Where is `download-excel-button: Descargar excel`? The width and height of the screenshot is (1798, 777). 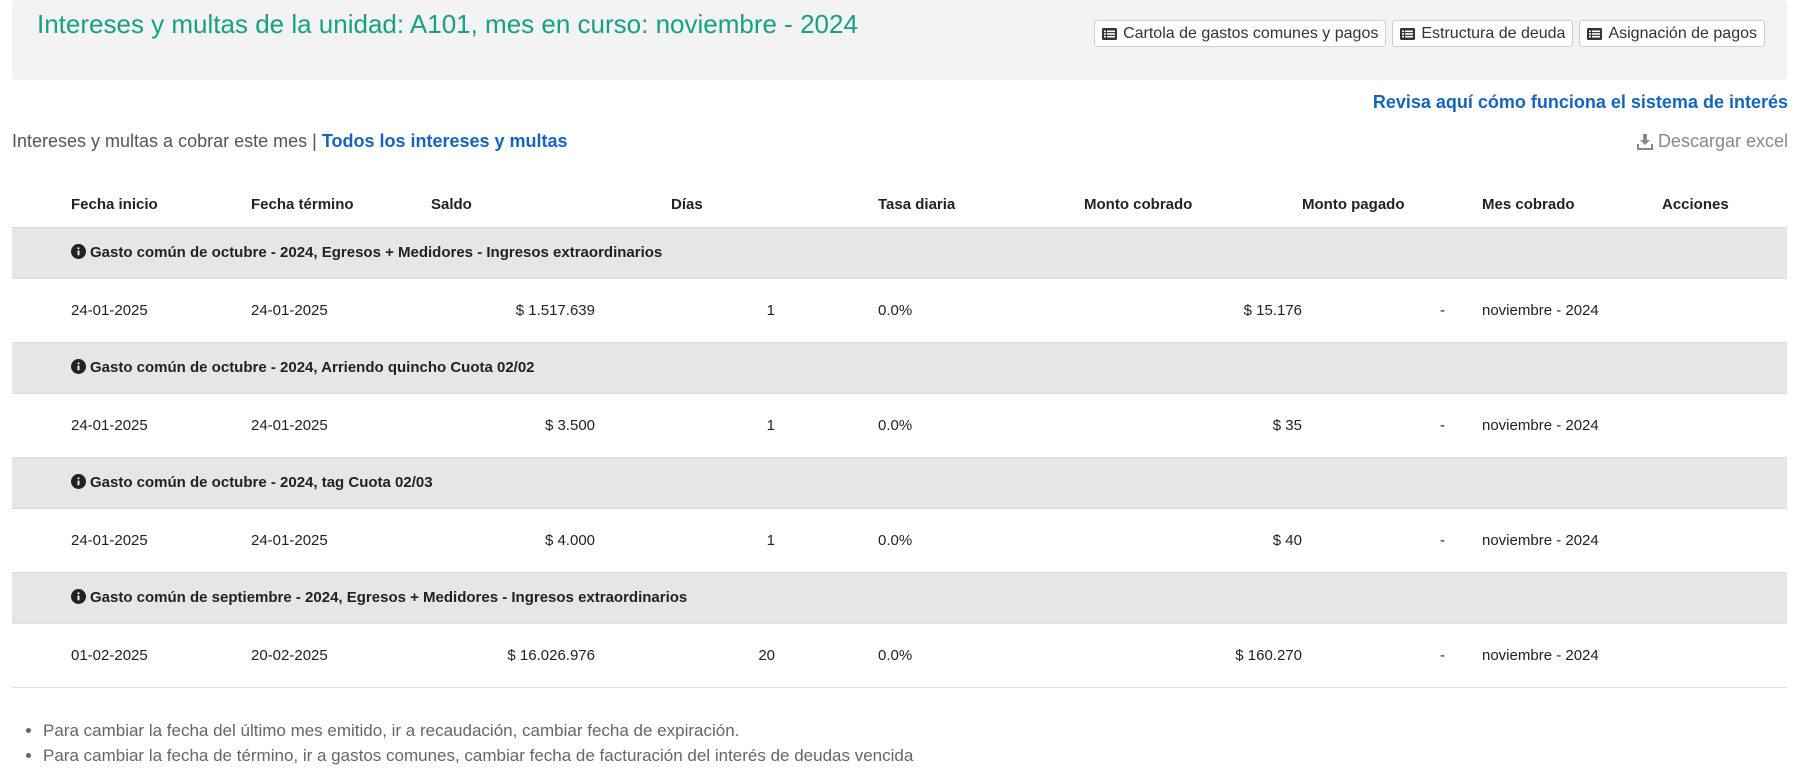
download-excel-button: Descargar excel is located at coordinates (1712, 141).